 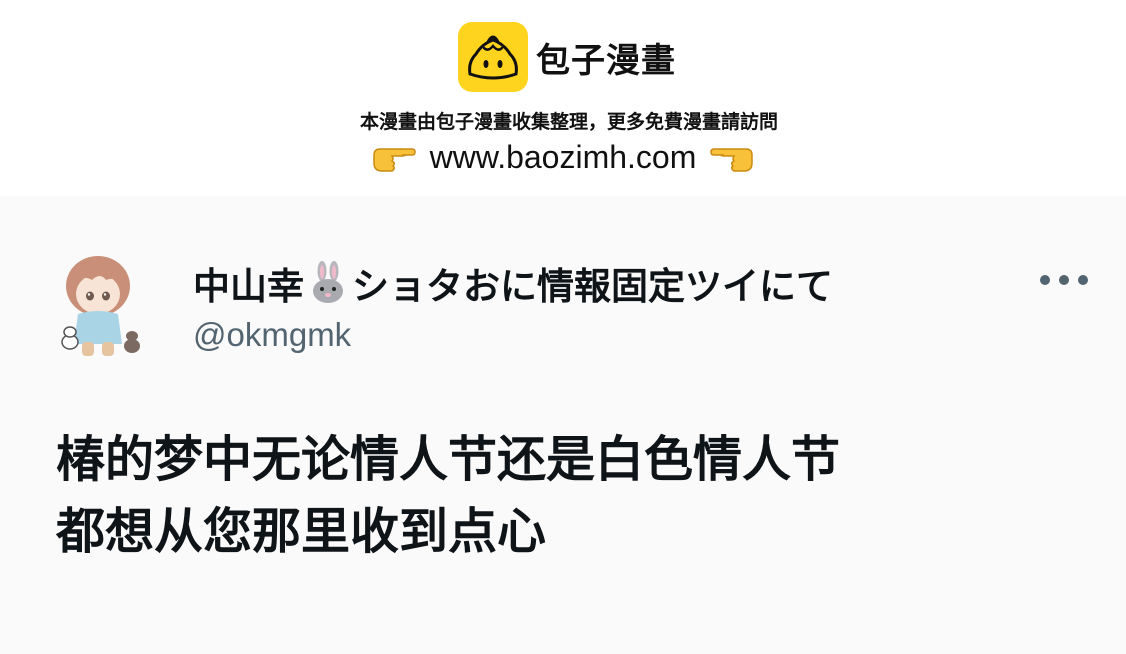 I want to click on url-row: www.baozimh.com, so click(x=563, y=157).